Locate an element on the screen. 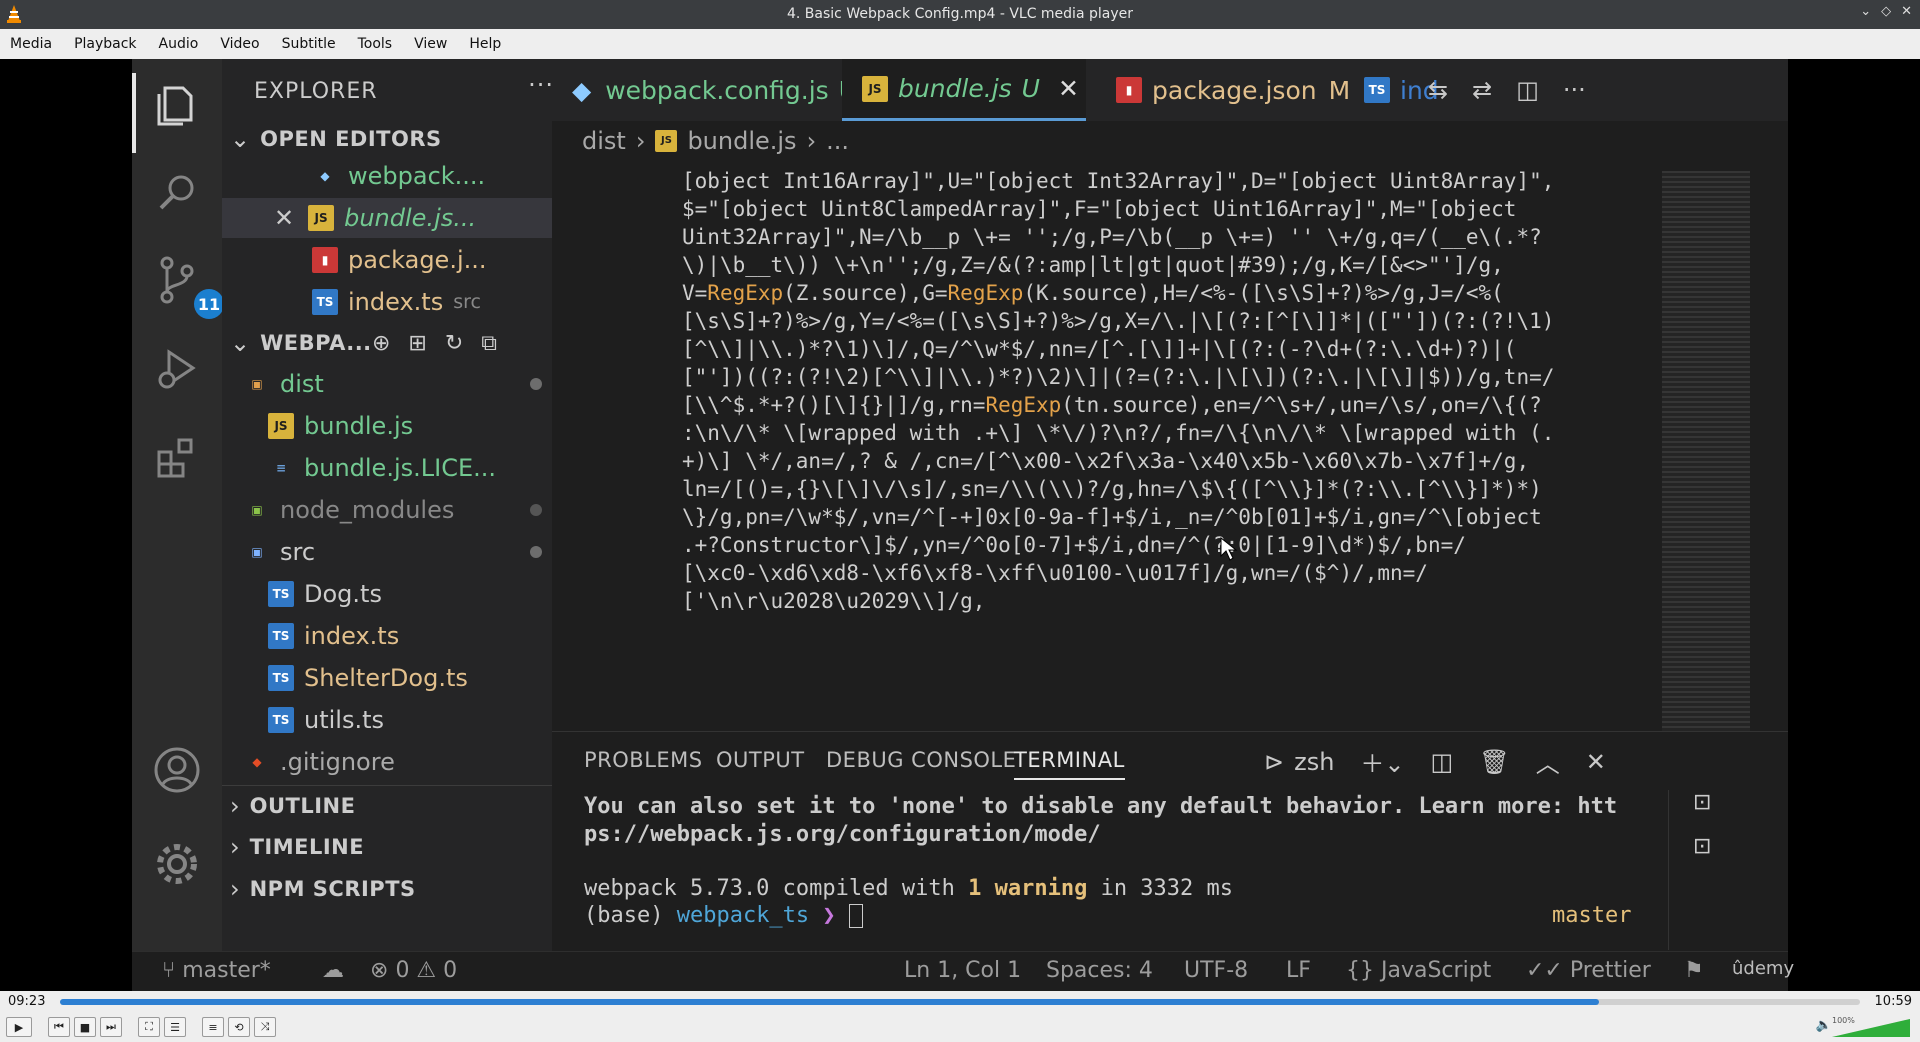 The height and width of the screenshot is (1042, 1920). tab-debug-console: DEBUG CONSOLE is located at coordinates (921, 760).